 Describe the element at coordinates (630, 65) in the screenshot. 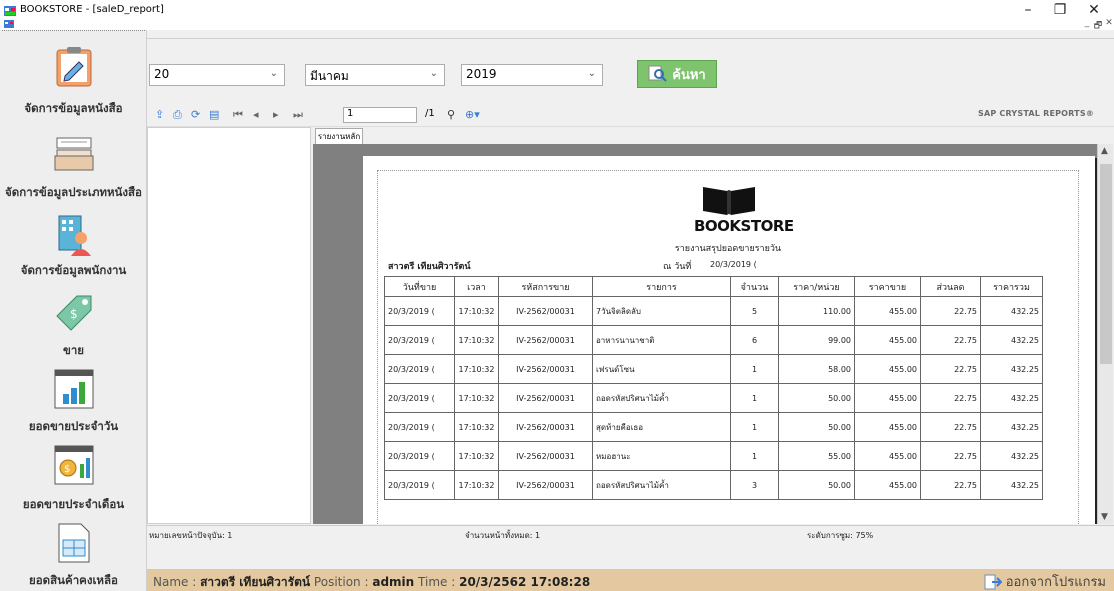

I see `filter-bar: 20 ⌄ มีนาคม ⌄ 2019 ⌄ ค้นหา` at that location.